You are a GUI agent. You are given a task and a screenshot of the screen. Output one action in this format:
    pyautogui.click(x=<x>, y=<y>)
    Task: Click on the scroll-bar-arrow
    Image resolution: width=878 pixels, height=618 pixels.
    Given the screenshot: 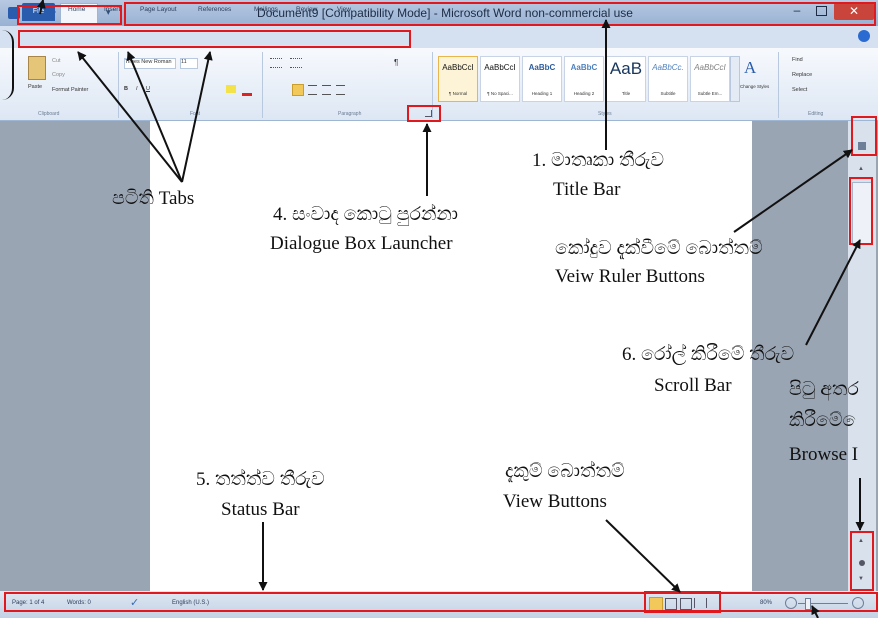 What is the action you would take?
    pyautogui.click(x=833, y=292)
    